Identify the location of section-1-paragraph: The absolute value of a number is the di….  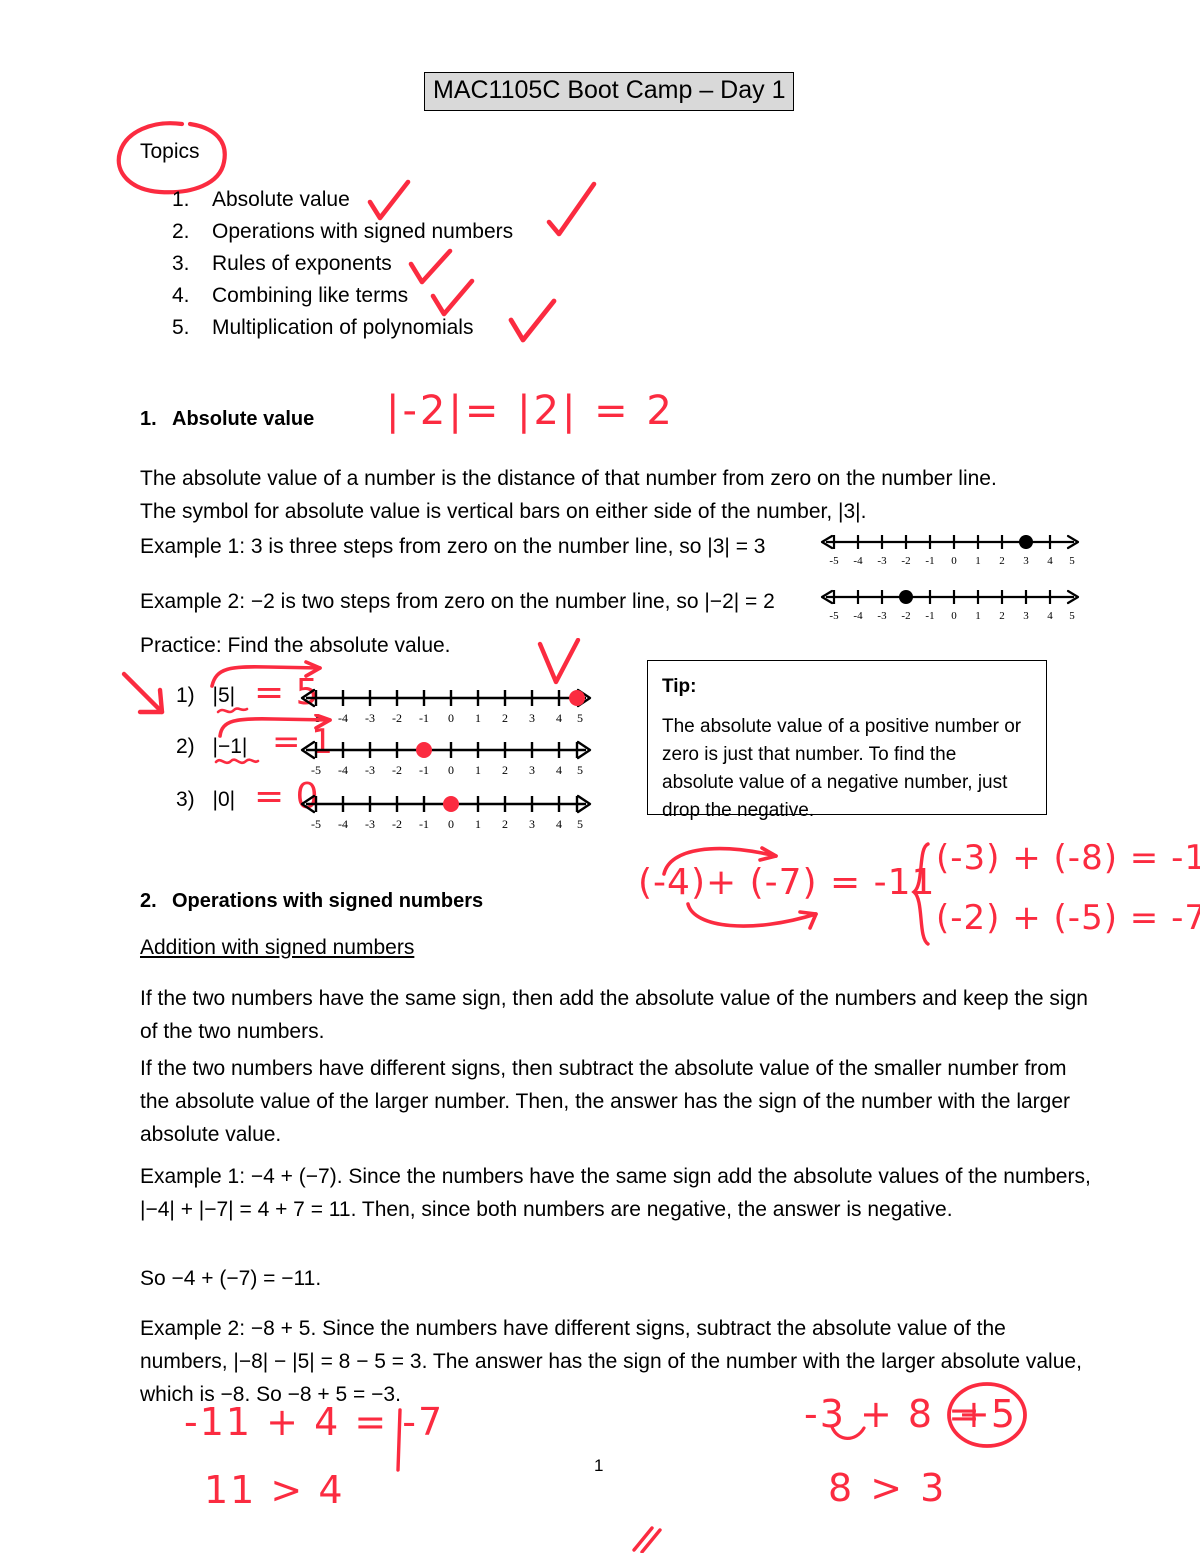
(616, 495).